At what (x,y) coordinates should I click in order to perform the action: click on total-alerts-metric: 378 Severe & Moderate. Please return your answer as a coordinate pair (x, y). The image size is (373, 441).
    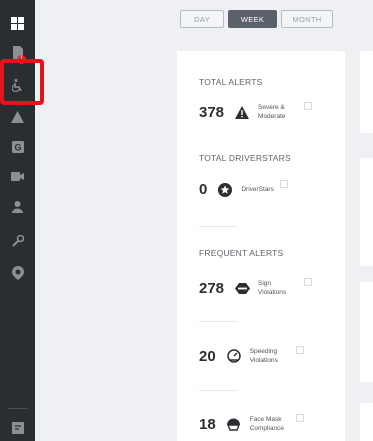
    Looking at the image, I should click on (256, 111).